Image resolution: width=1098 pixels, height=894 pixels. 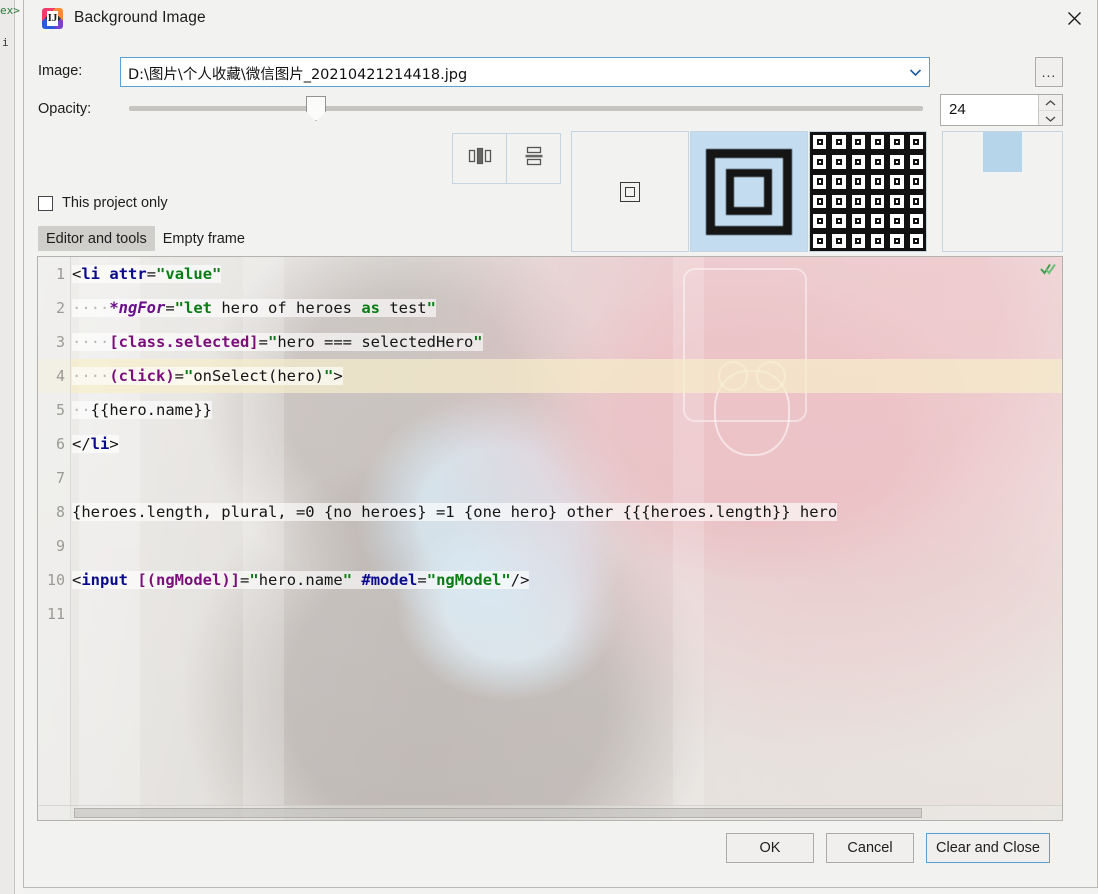 What do you see at coordinates (1001, 110) in the screenshot?
I see `opacity-spinner: 24` at bounding box center [1001, 110].